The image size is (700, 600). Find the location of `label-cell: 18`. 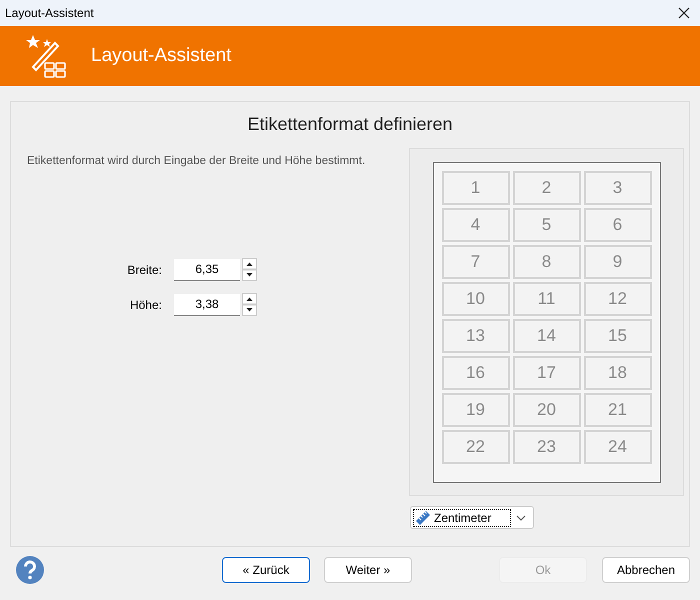

label-cell: 18 is located at coordinates (618, 373).